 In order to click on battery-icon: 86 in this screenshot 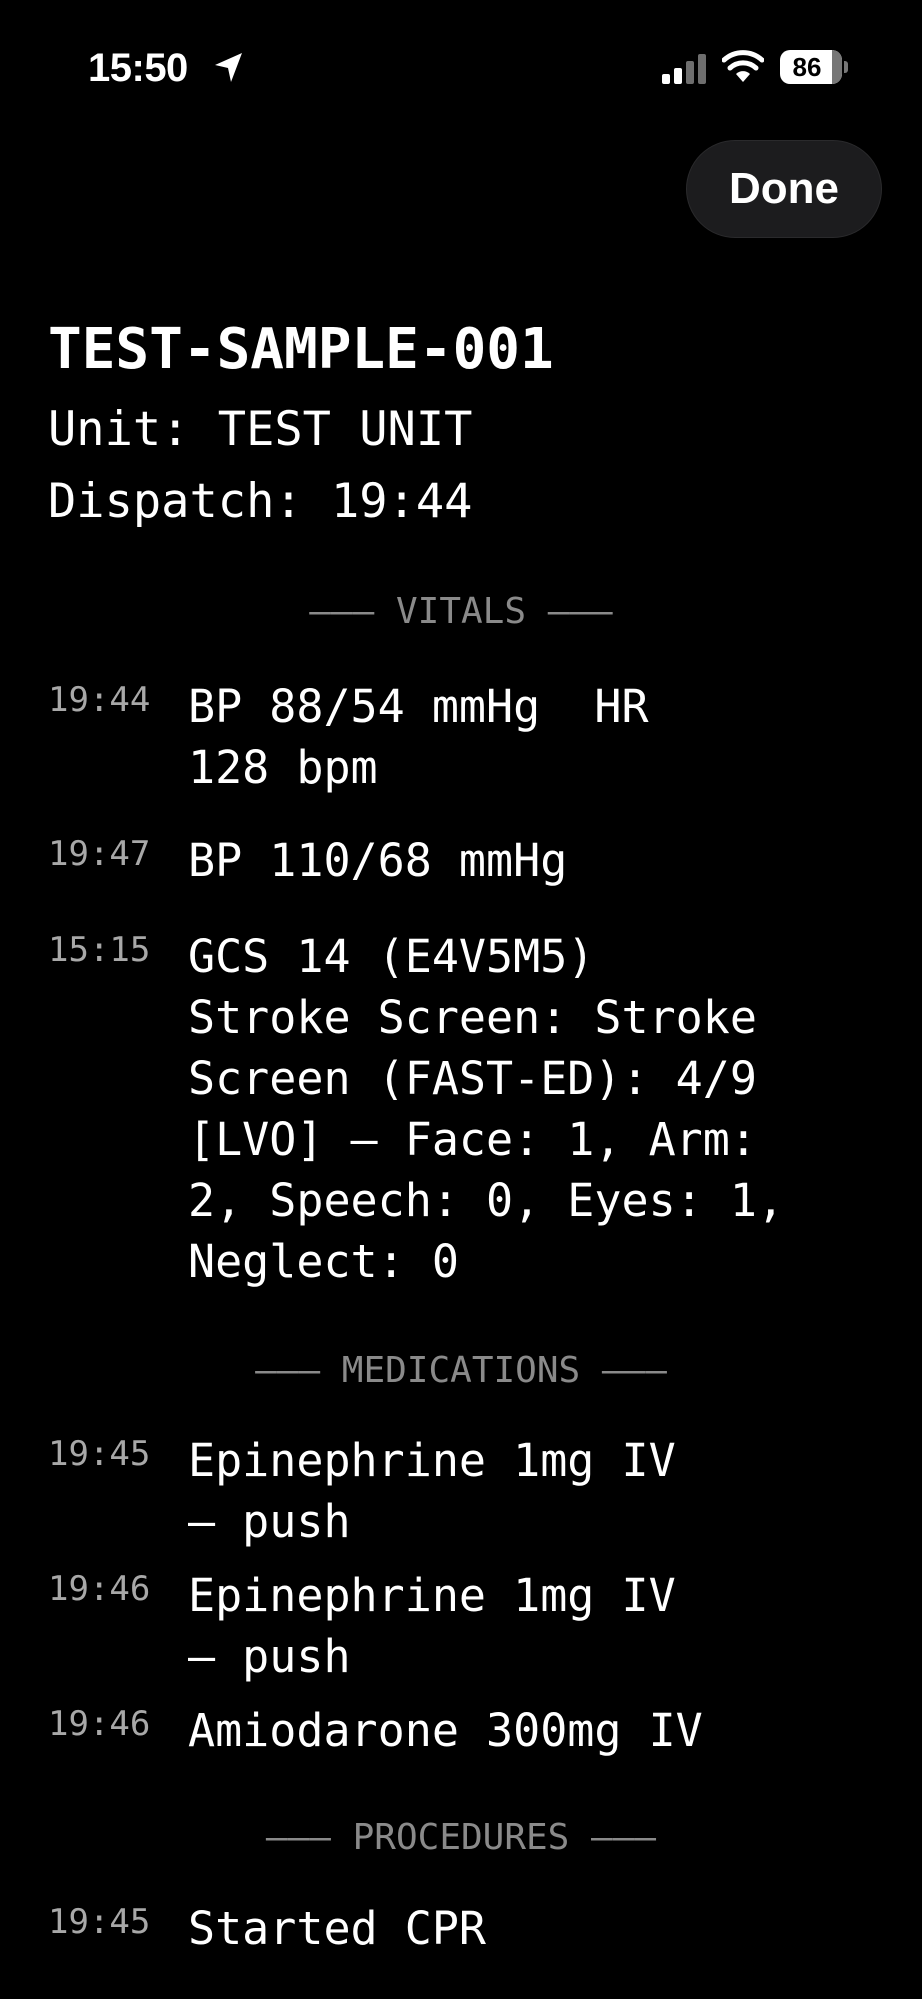, I will do `click(811, 67)`.